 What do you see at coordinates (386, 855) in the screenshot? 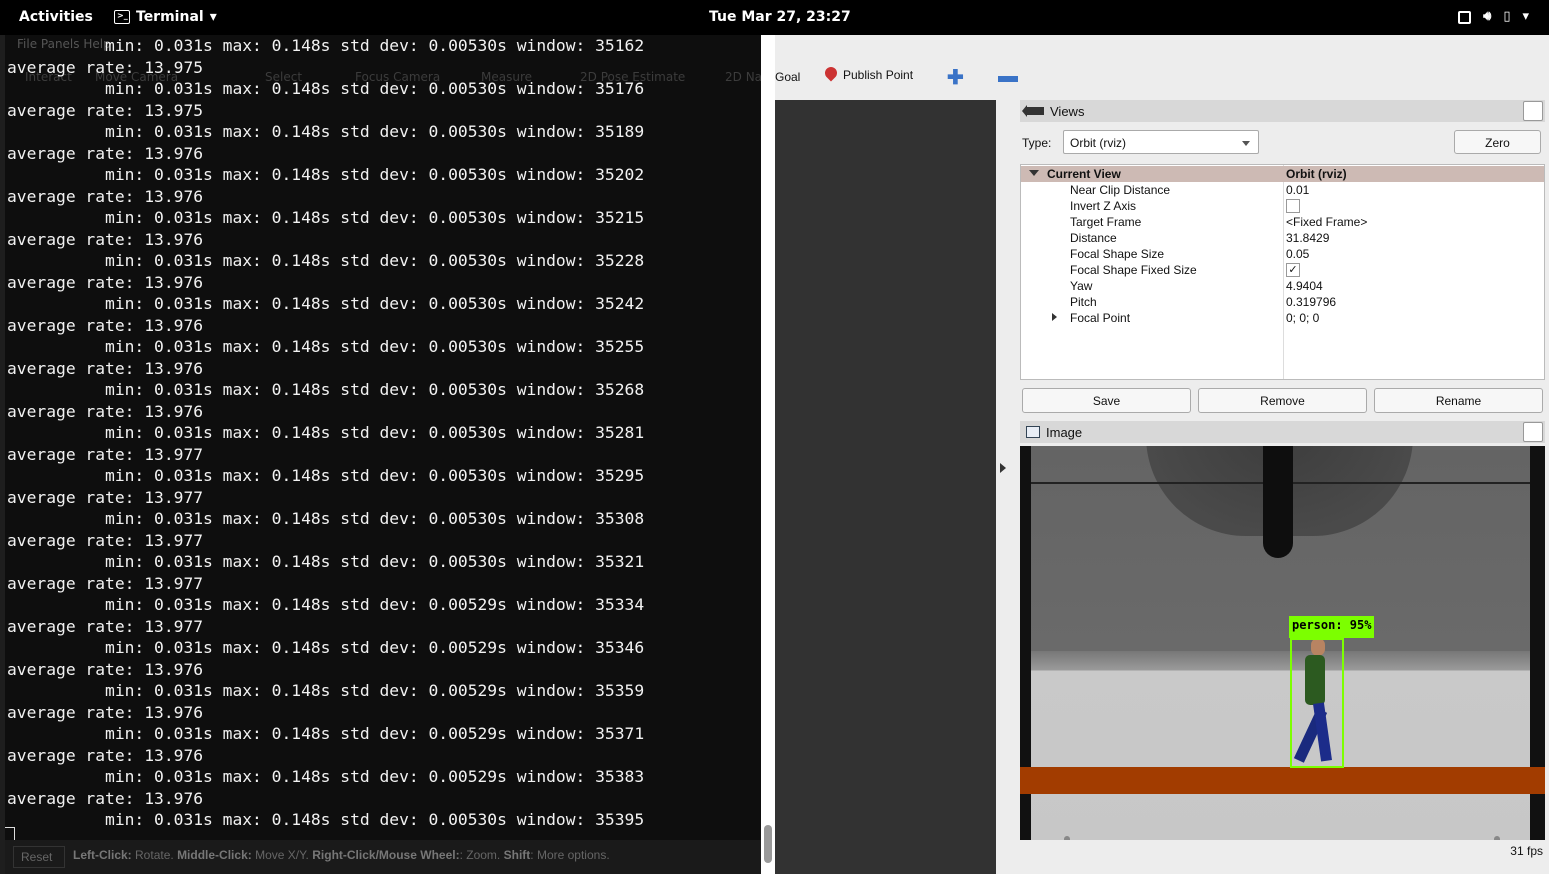
I see `help-key: Right-Click/Mouse Wheel:` at bounding box center [386, 855].